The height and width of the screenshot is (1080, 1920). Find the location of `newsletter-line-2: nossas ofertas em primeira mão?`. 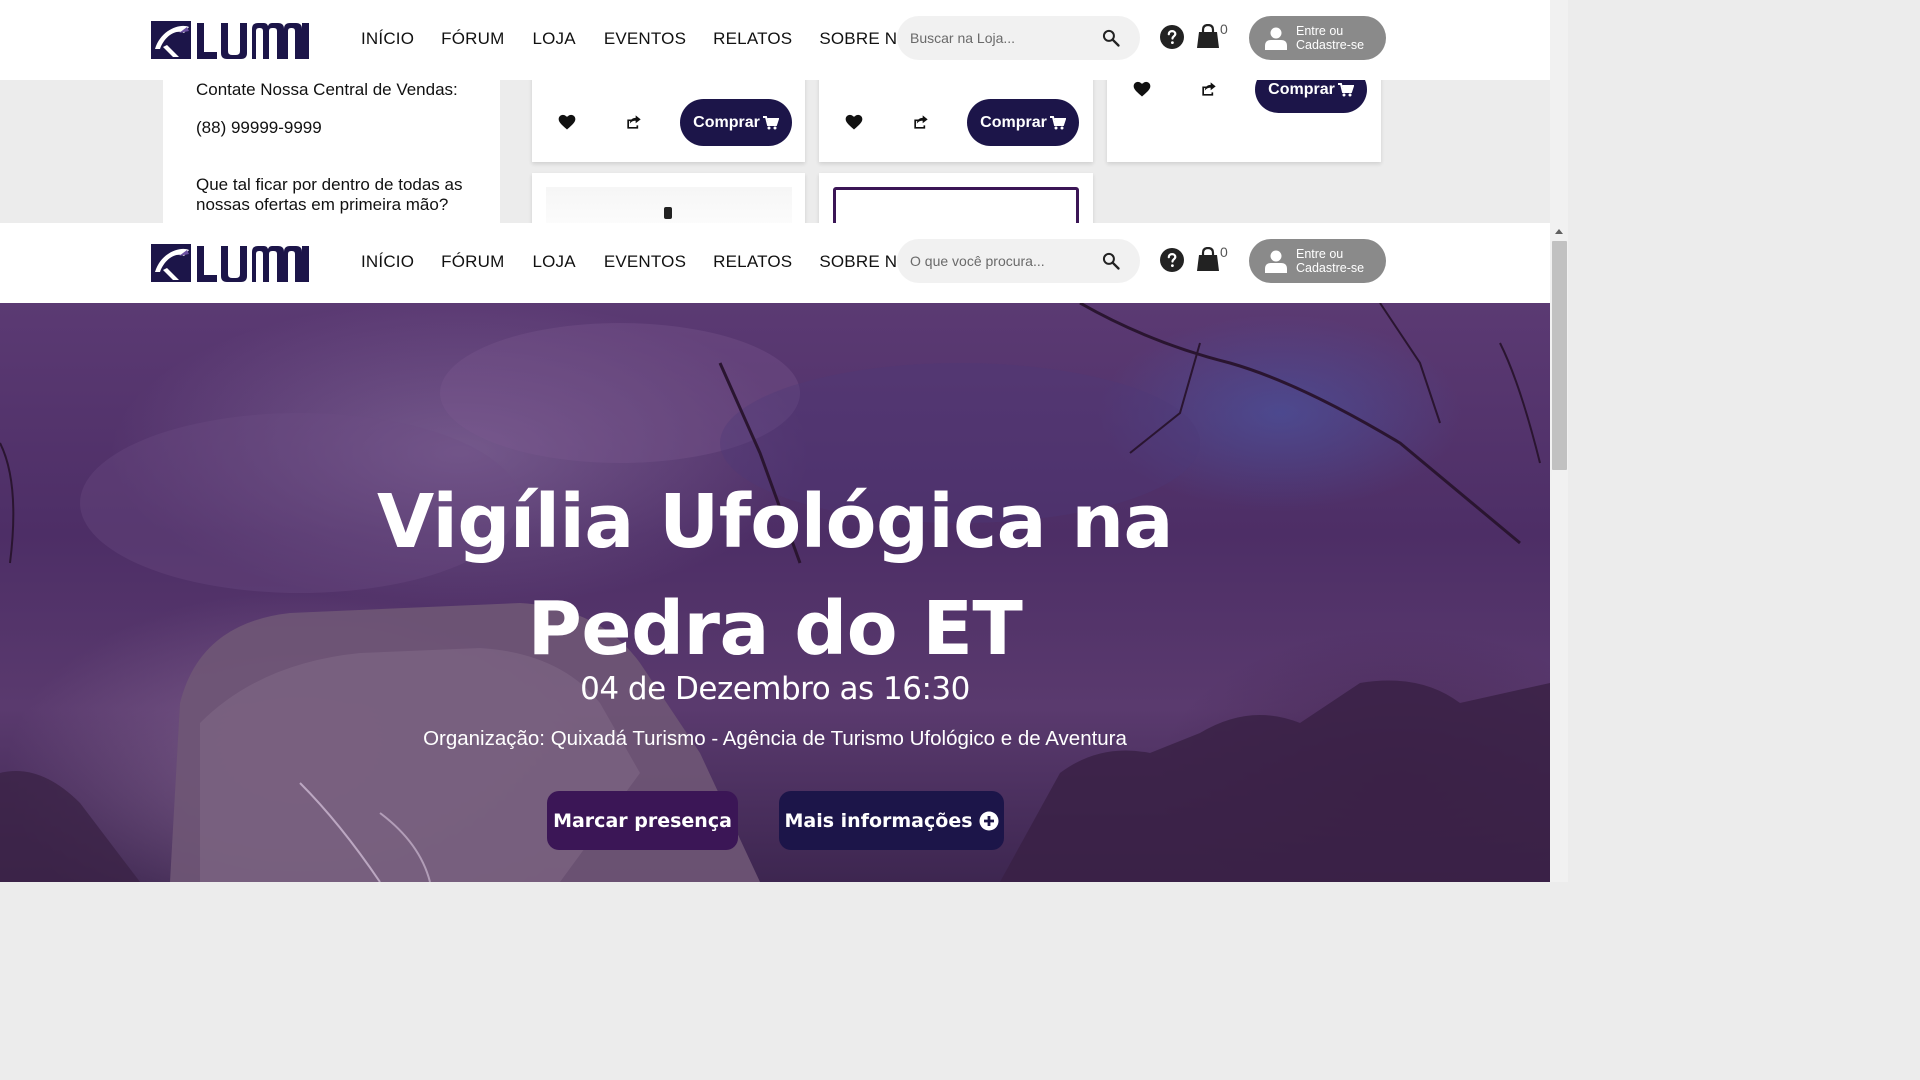

newsletter-line-2: nossas ofertas em primeira mão? is located at coordinates (322, 204).